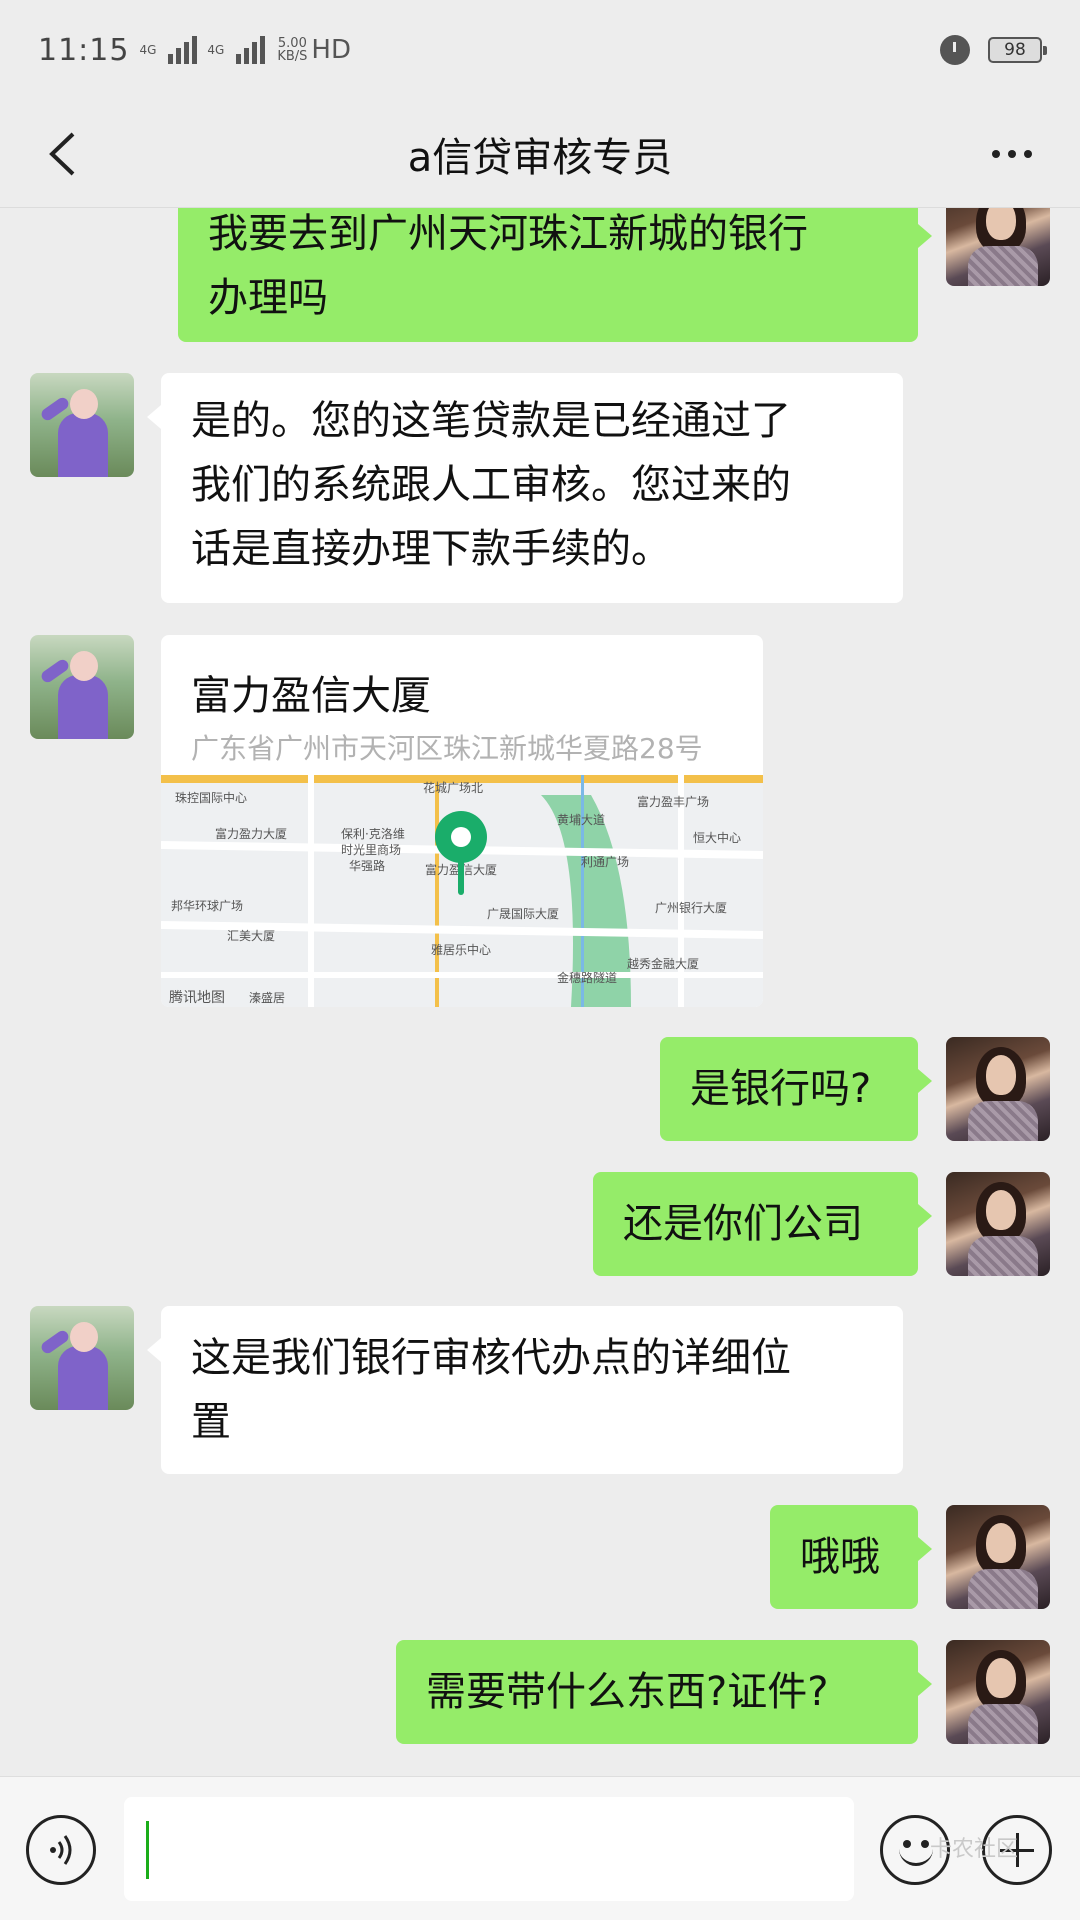 The image size is (1080, 1920). What do you see at coordinates (197, 998) in the screenshot?
I see `map-provider-logo: 腾讯地图` at bounding box center [197, 998].